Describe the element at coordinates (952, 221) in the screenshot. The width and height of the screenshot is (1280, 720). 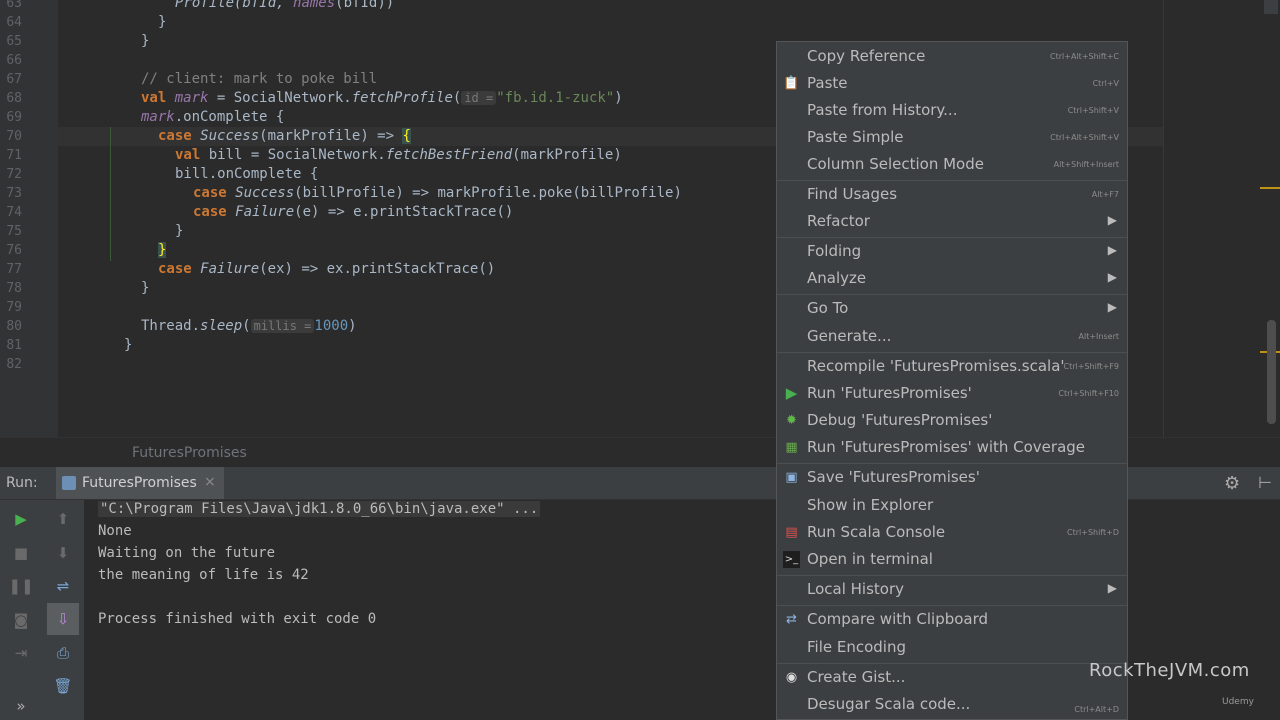
I see `menu-item-refactor: Refactor ▶` at that location.